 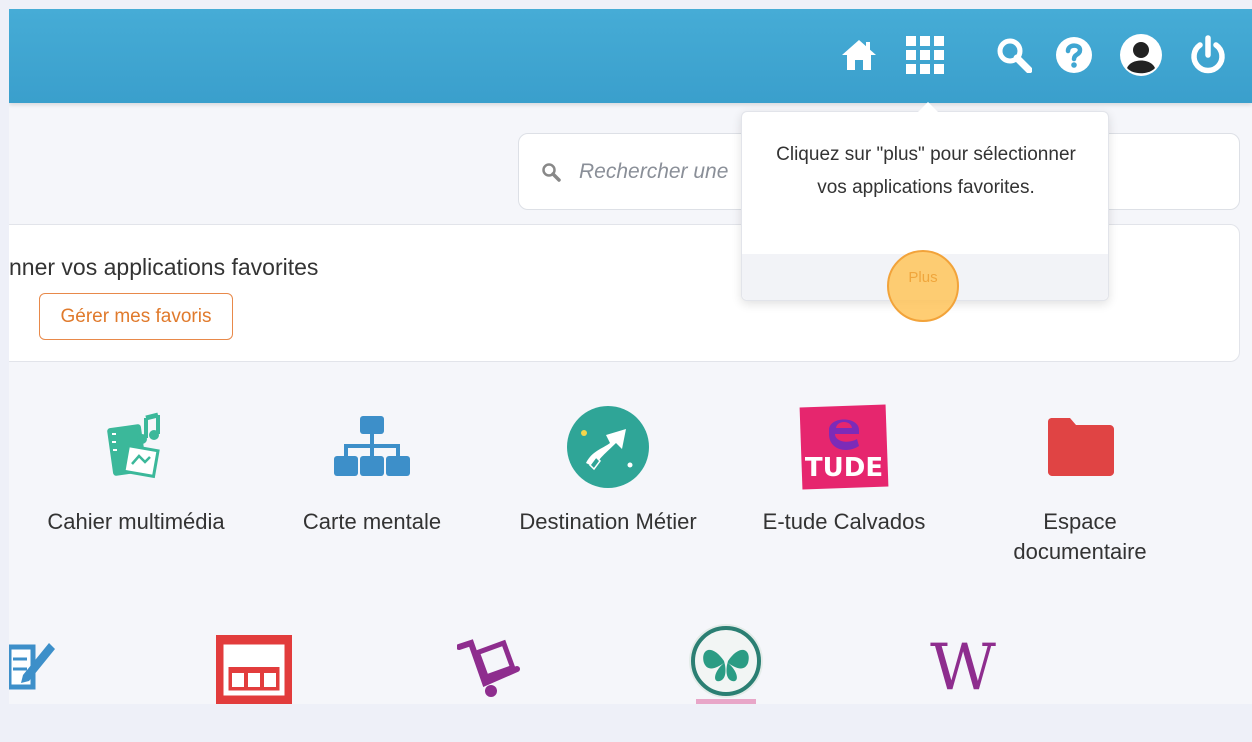 I want to click on app-pronote, so click(x=726, y=663).